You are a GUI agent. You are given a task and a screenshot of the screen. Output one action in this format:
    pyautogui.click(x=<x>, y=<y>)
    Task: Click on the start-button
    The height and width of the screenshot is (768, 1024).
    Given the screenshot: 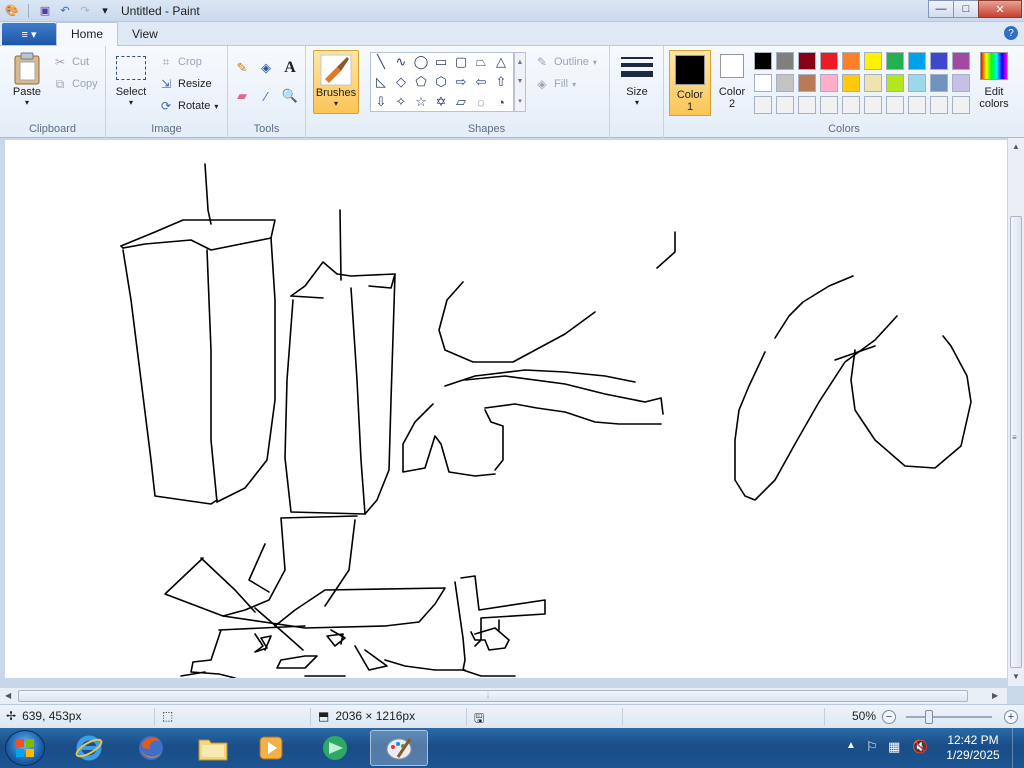 What is the action you would take?
    pyautogui.click(x=25, y=748)
    